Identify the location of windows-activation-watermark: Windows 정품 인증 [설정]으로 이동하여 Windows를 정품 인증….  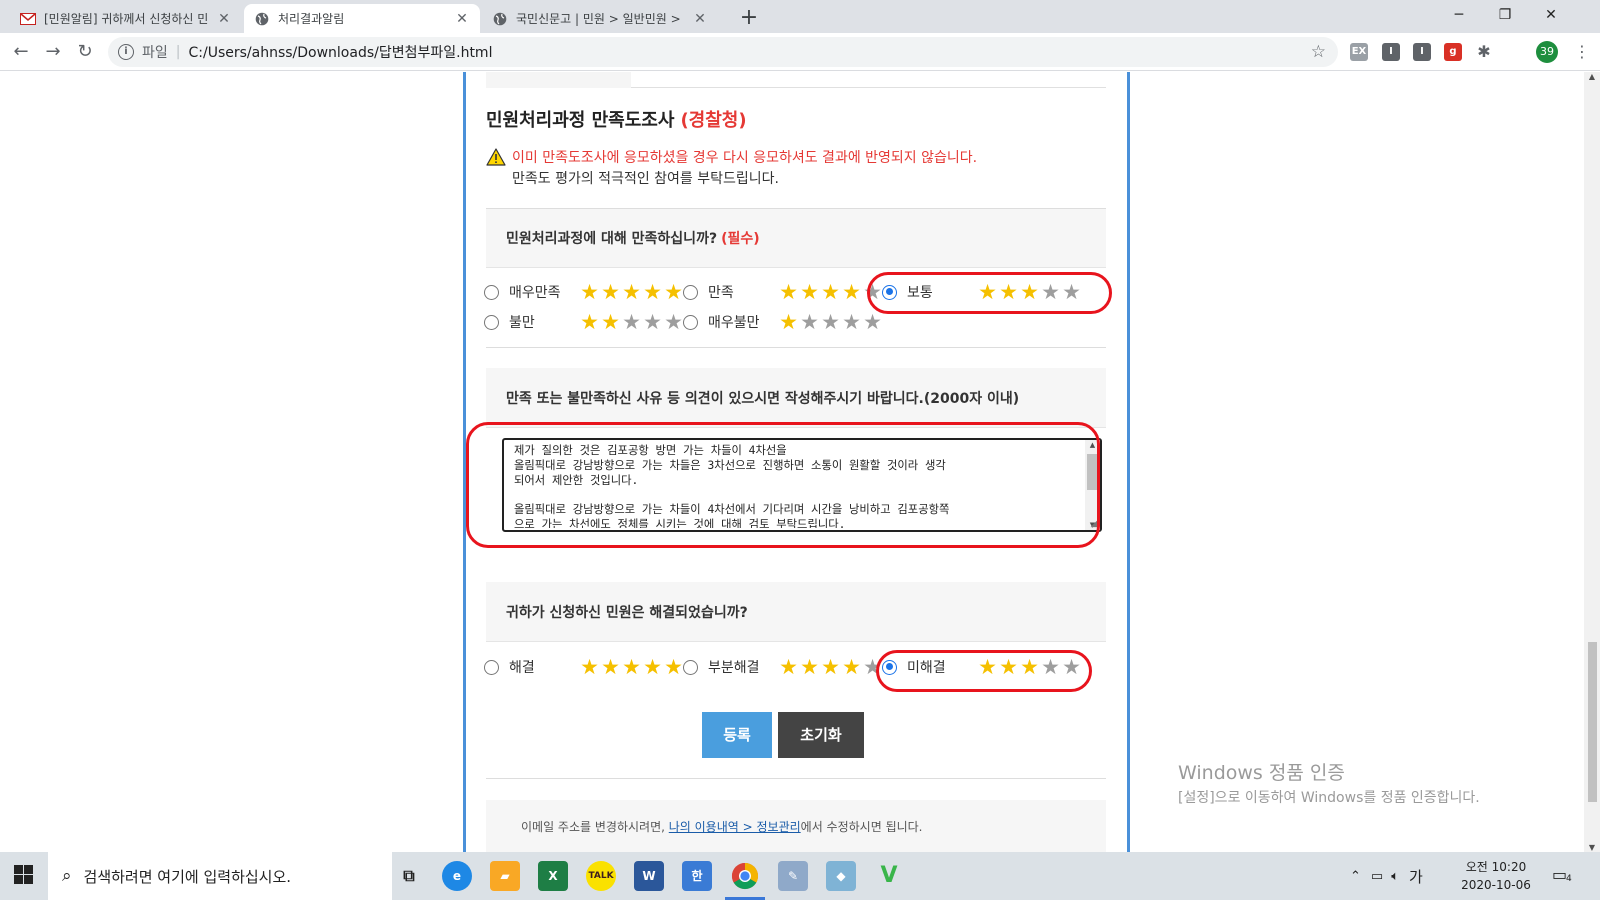
(1329, 782).